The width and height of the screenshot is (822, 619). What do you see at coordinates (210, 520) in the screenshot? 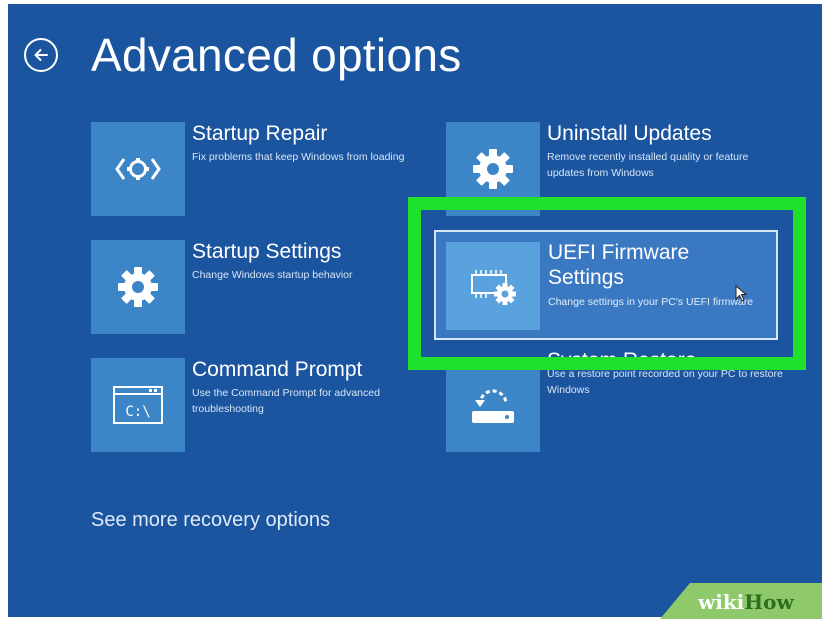
I see `see-more-recovery-options-link: See more recovery options` at bounding box center [210, 520].